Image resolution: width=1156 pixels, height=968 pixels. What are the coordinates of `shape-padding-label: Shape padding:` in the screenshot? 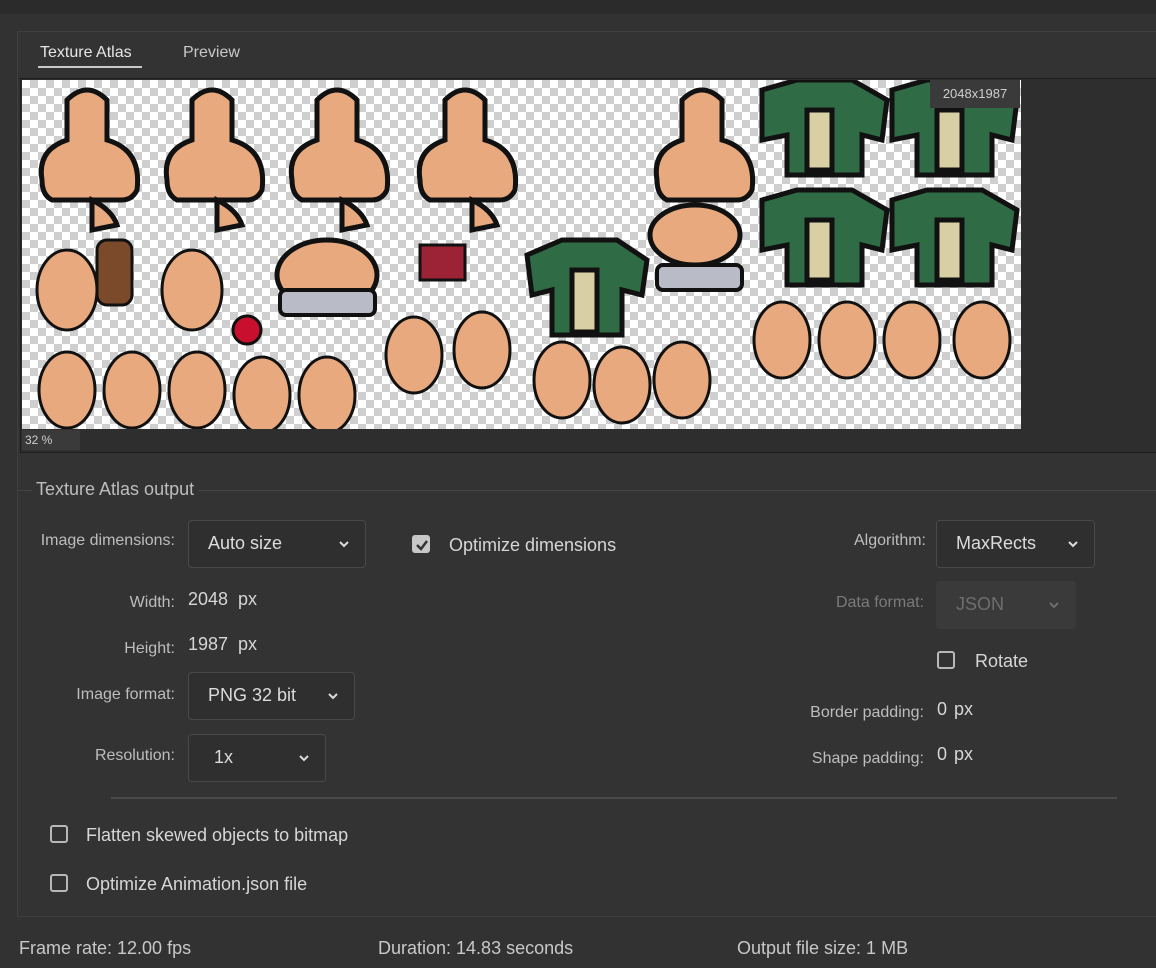 It's located at (867, 758).